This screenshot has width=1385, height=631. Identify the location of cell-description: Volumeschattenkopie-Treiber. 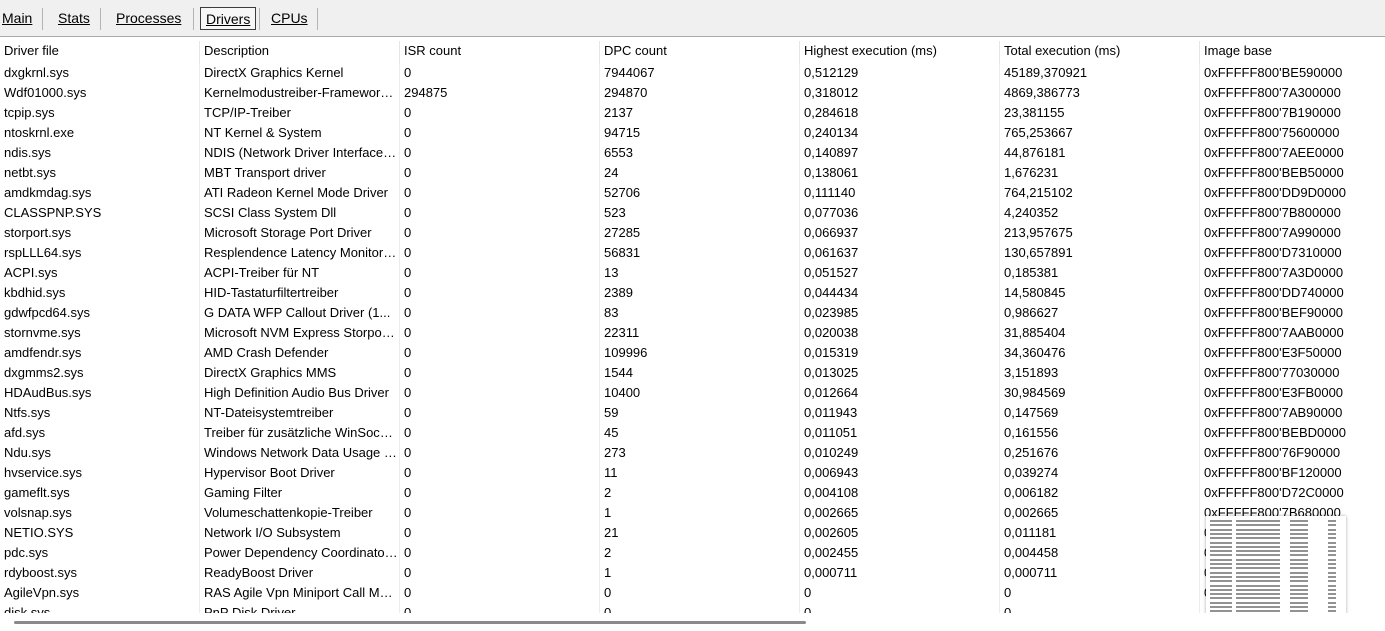
(300, 513).